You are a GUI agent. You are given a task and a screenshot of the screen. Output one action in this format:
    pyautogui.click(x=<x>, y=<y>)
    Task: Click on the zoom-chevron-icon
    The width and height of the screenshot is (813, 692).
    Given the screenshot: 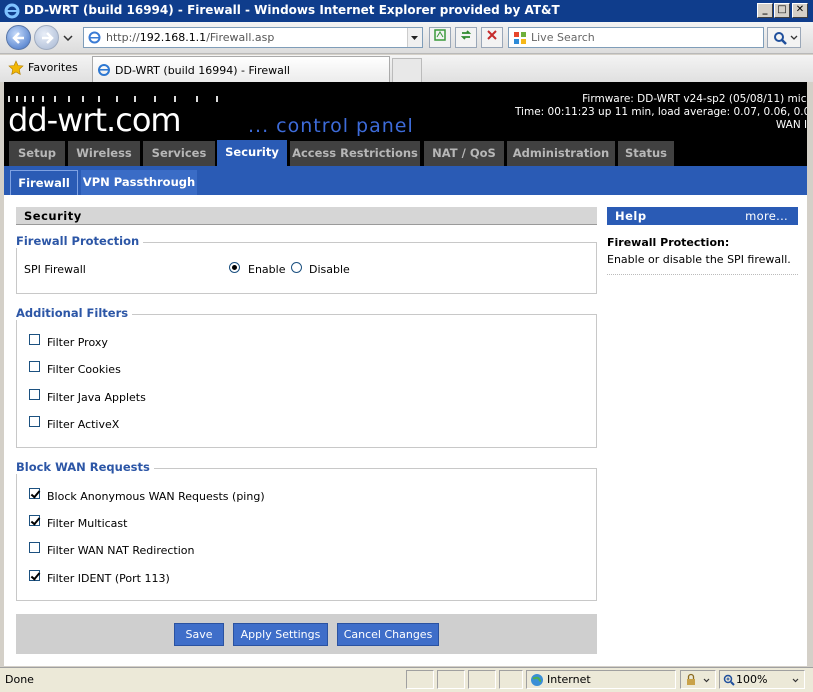 What is the action you would take?
    pyautogui.click(x=795, y=680)
    